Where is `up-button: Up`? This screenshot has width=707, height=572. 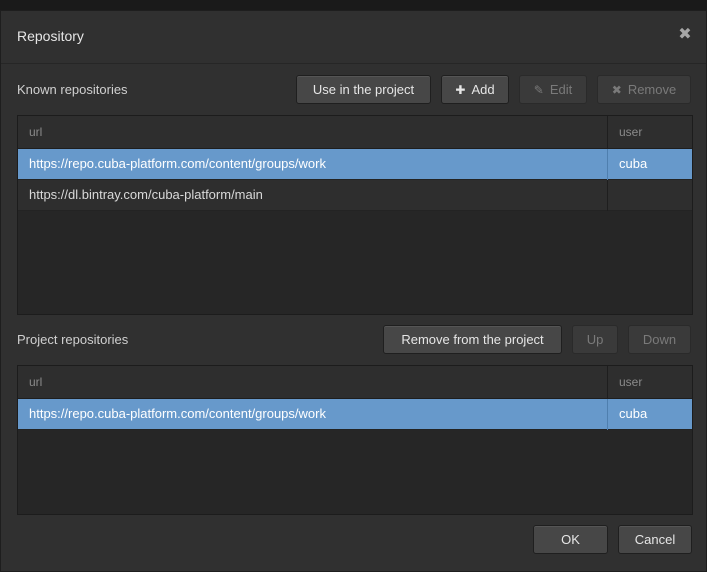
up-button: Up is located at coordinates (595, 339).